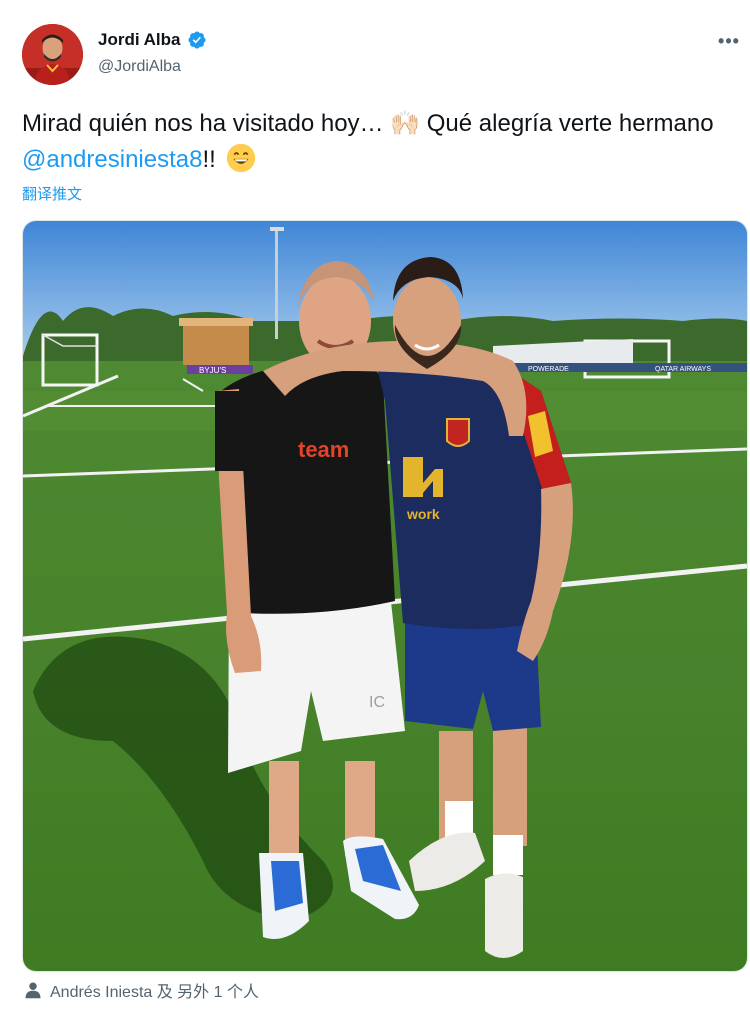  What do you see at coordinates (683, 369) in the screenshot?
I see `photo-banner-text-2: QATAR AIRWAYS` at bounding box center [683, 369].